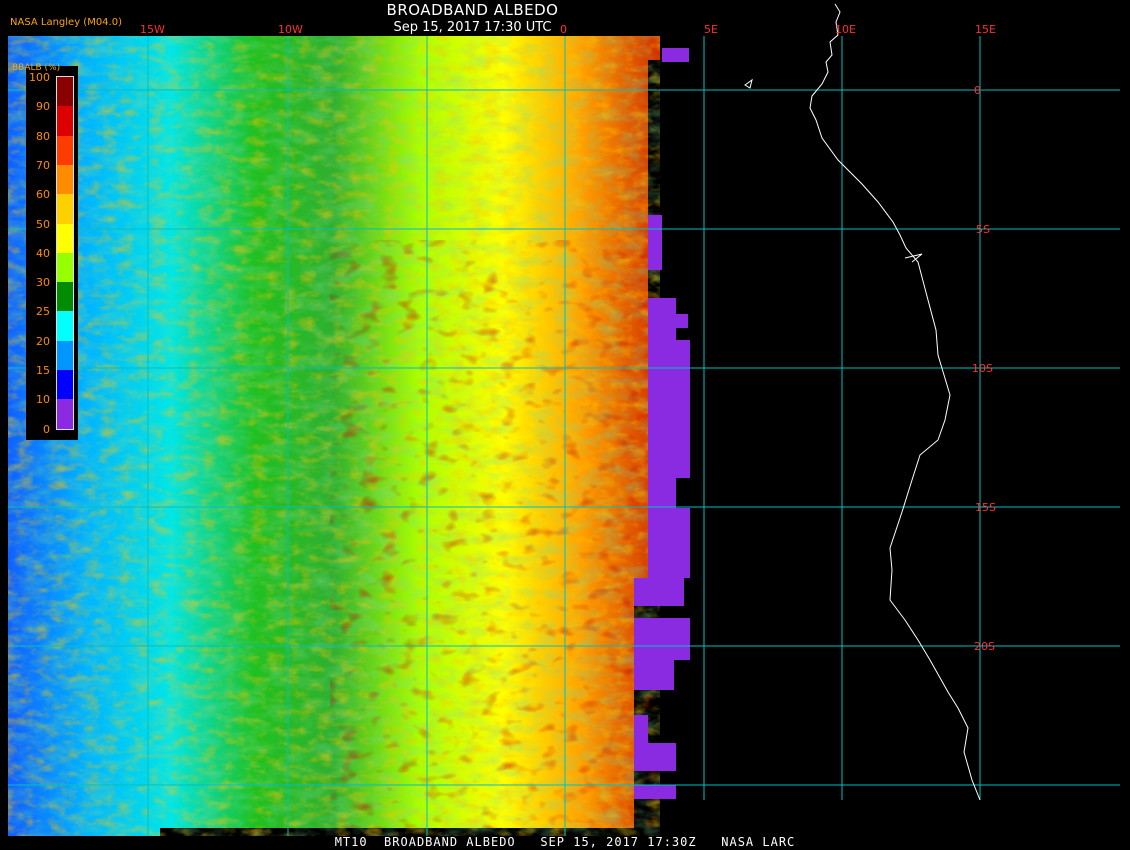  I want to click on map-title: BROADBAND ALBEDO, so click(472, 10).